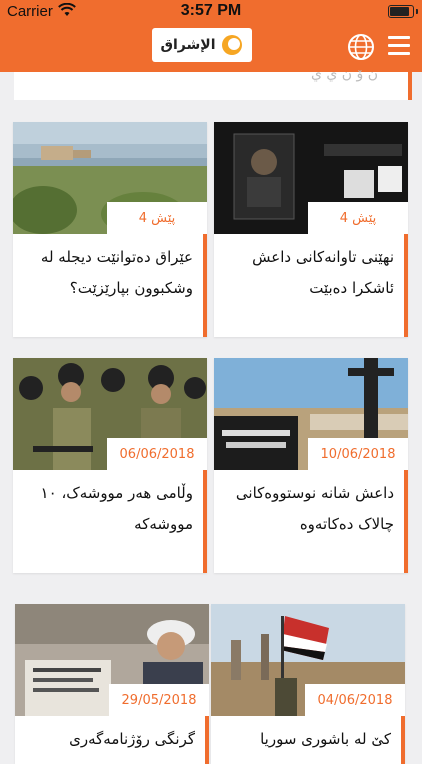 The image size is (422, 764). I want to click on article-title: نهێنی تاوانەکانی داعش ئاشکرا دەبێت, so click(323, 272).